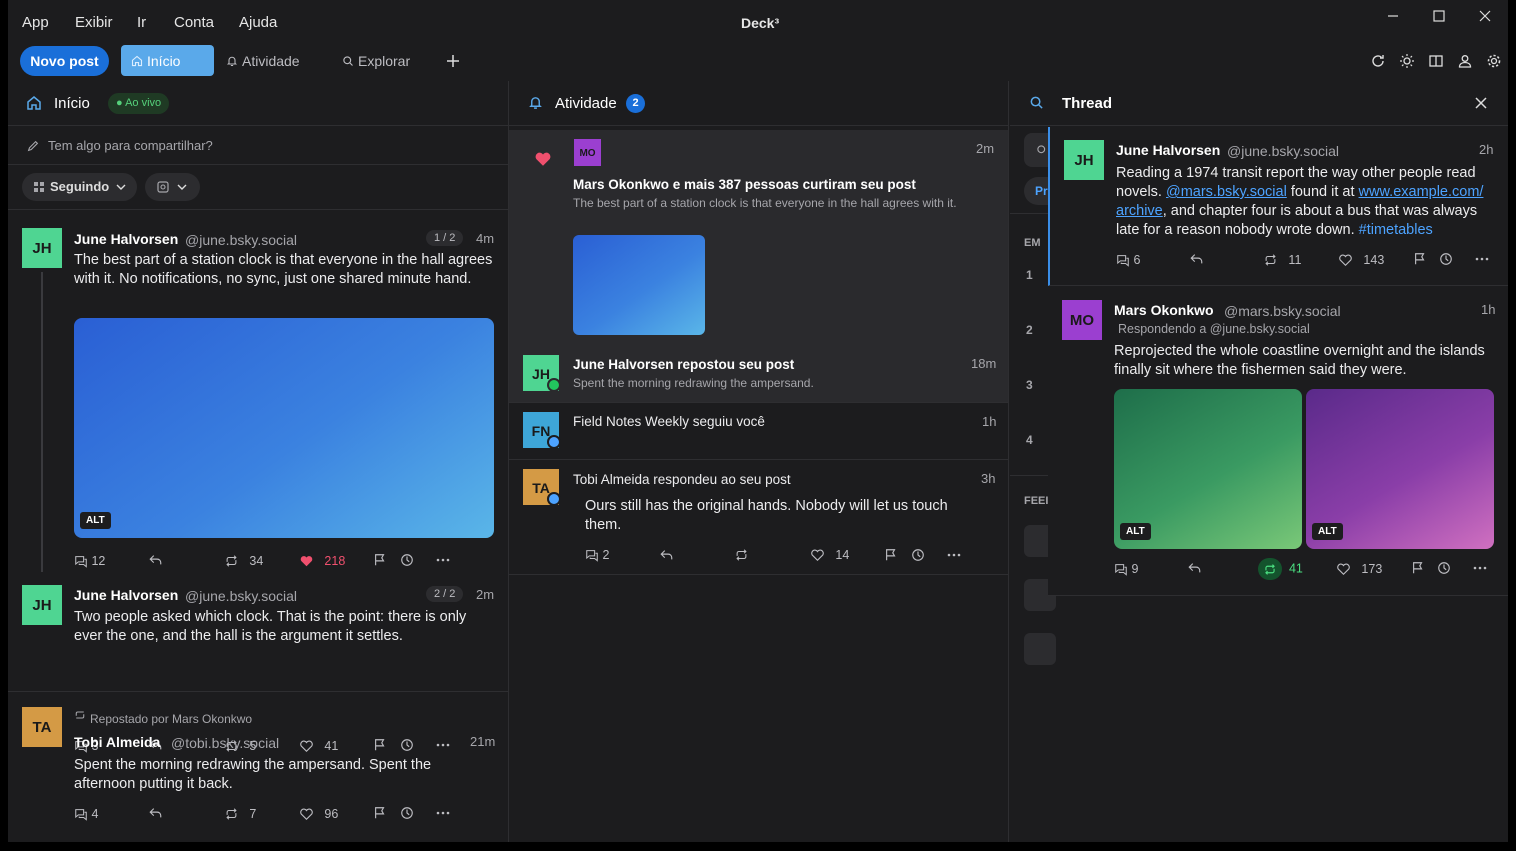 The width and height of the screenshot is (1516, 851). What do you see at coordinates (274, 60) in the screenshot?
I see `tab-activity: Atividade` at bounding box center [274, 60].